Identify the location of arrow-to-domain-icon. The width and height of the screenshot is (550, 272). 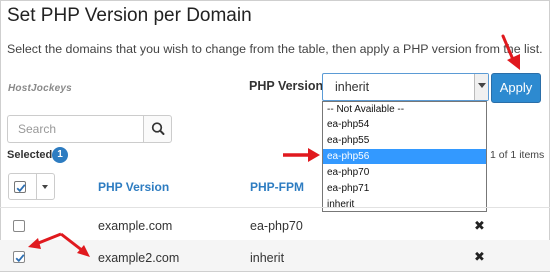
(72, 242).